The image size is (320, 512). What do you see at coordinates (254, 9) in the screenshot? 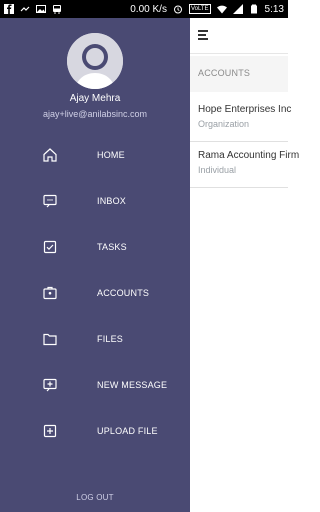
I see `battery-icon` at bounding box center [254, 9].